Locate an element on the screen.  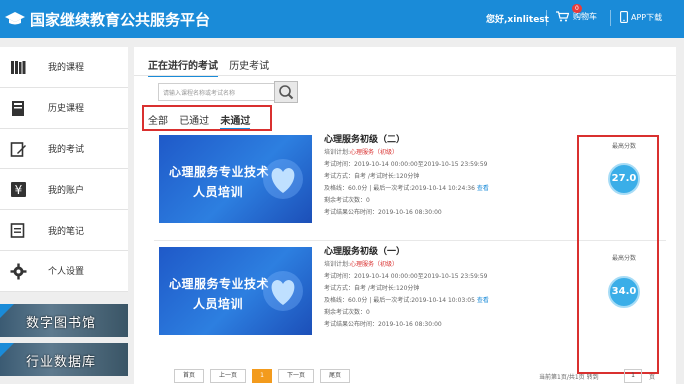
site-logo: 国家继续教育公共服务平台 is located at coordinates (107, 19).